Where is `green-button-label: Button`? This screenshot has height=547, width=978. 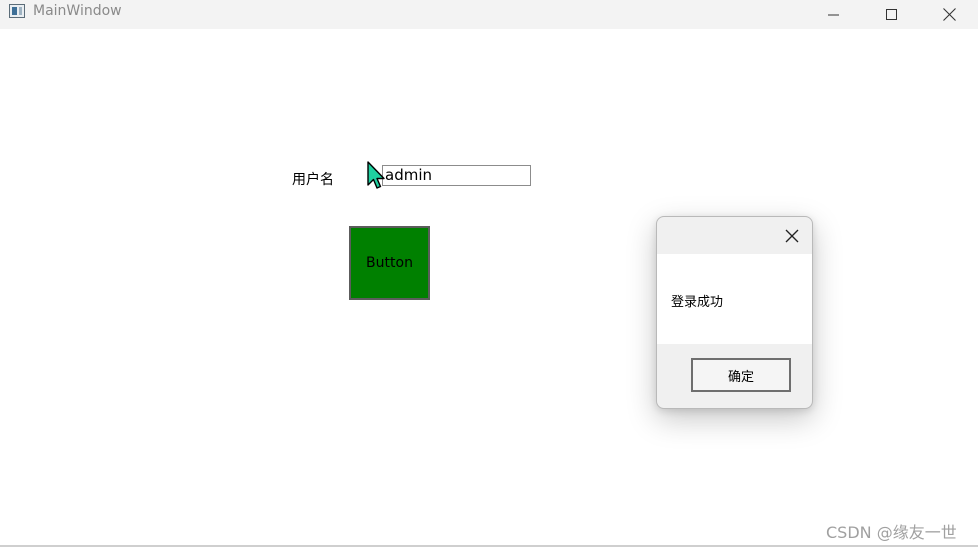 green-button-label: Button is located at coordinates (389, 263).